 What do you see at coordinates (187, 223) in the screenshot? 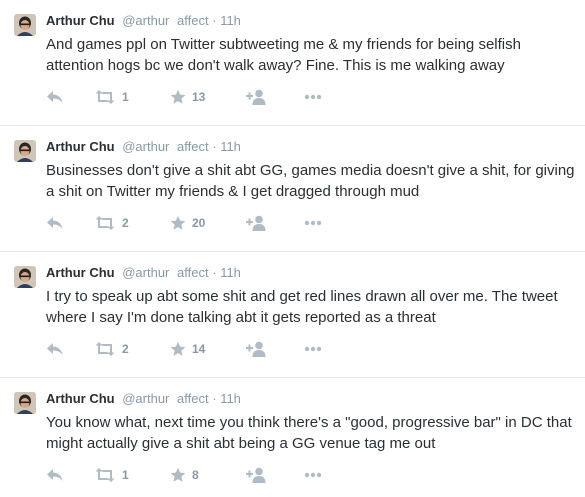
I see `favorite-button: 20` at bounding box center [187, 223].